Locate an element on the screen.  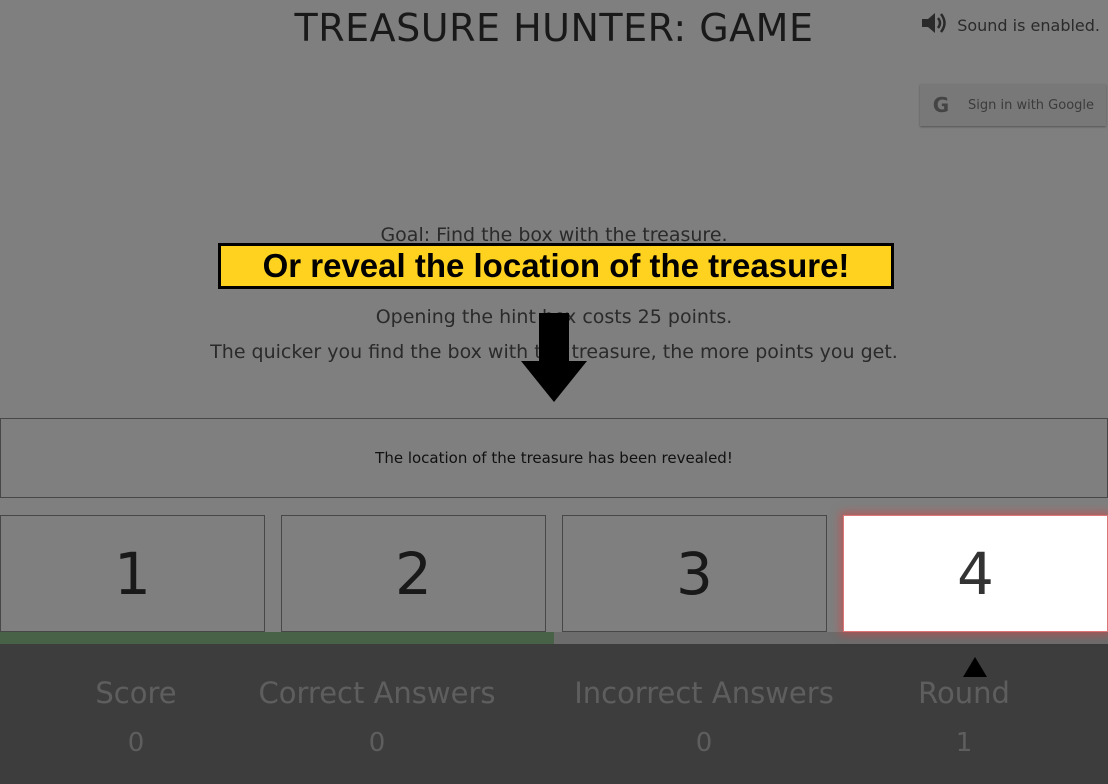
score-stat: Score 0 is located at coordinates (136, 717).